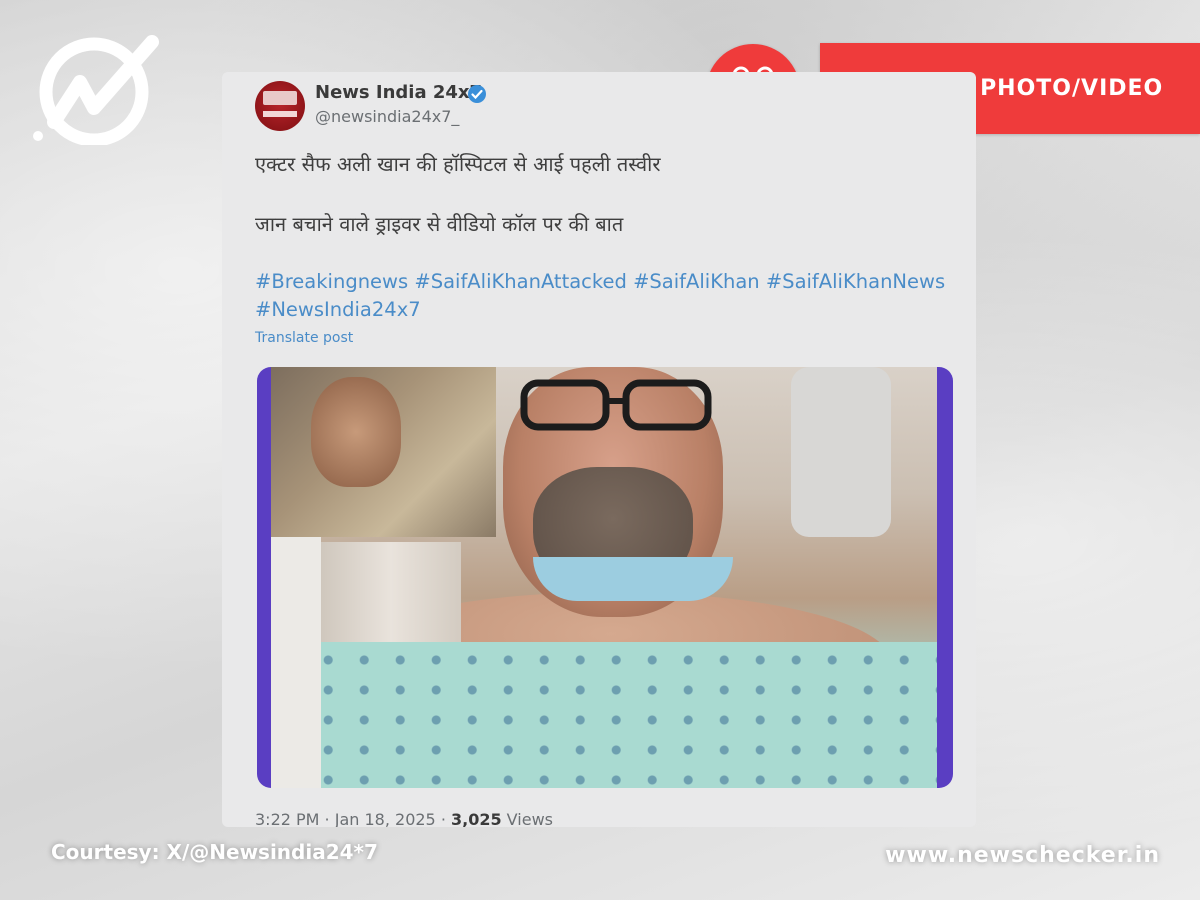  Describe the element at coordinates (477, 94) in the screenshot. I see `verified-badge-icon` at that location.